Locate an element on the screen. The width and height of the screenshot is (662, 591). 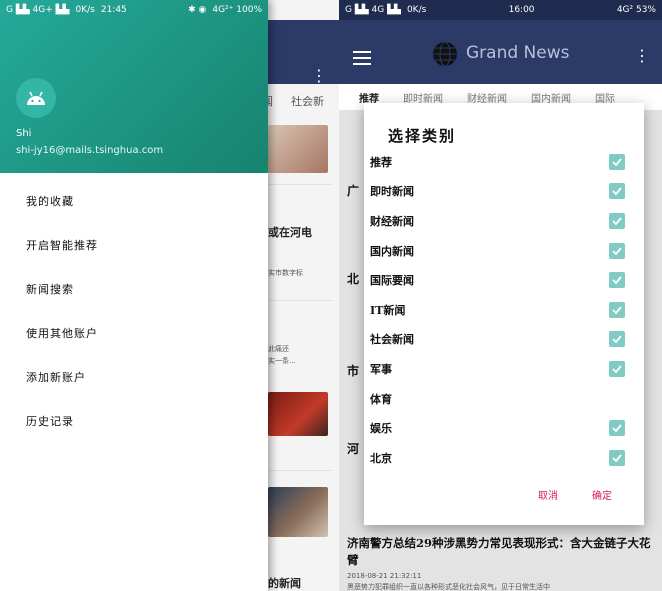
drawer-item-history: 历史记录 is located at coordinates (134, 421).